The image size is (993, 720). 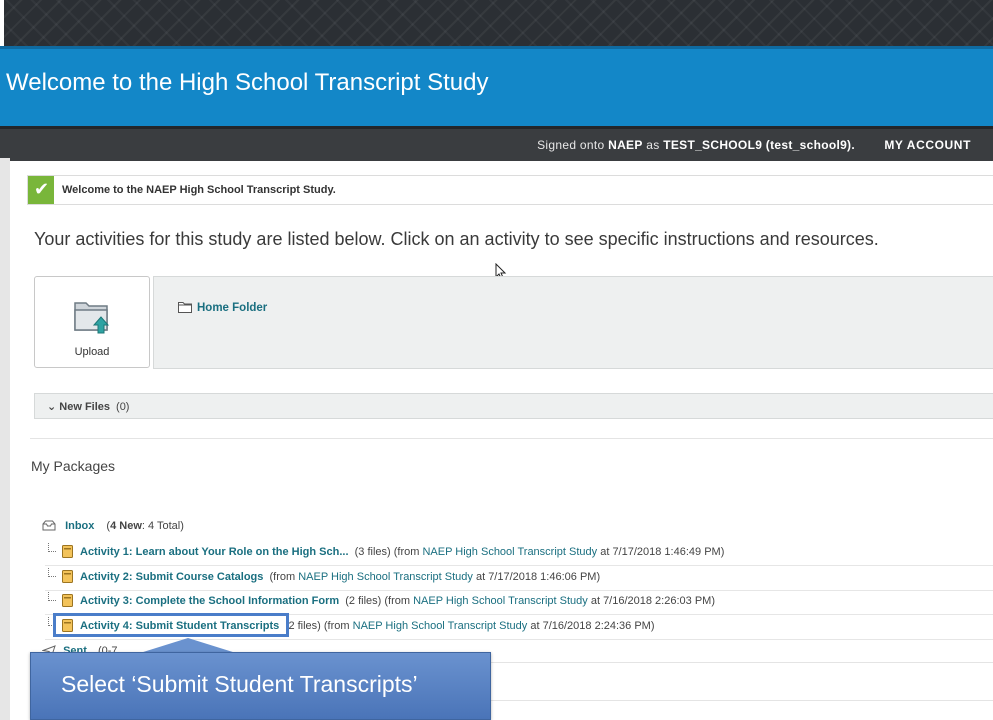 I want to click on package-title-link: Activity 2: Submit Course Catalogs, so click(x=171, y=577).